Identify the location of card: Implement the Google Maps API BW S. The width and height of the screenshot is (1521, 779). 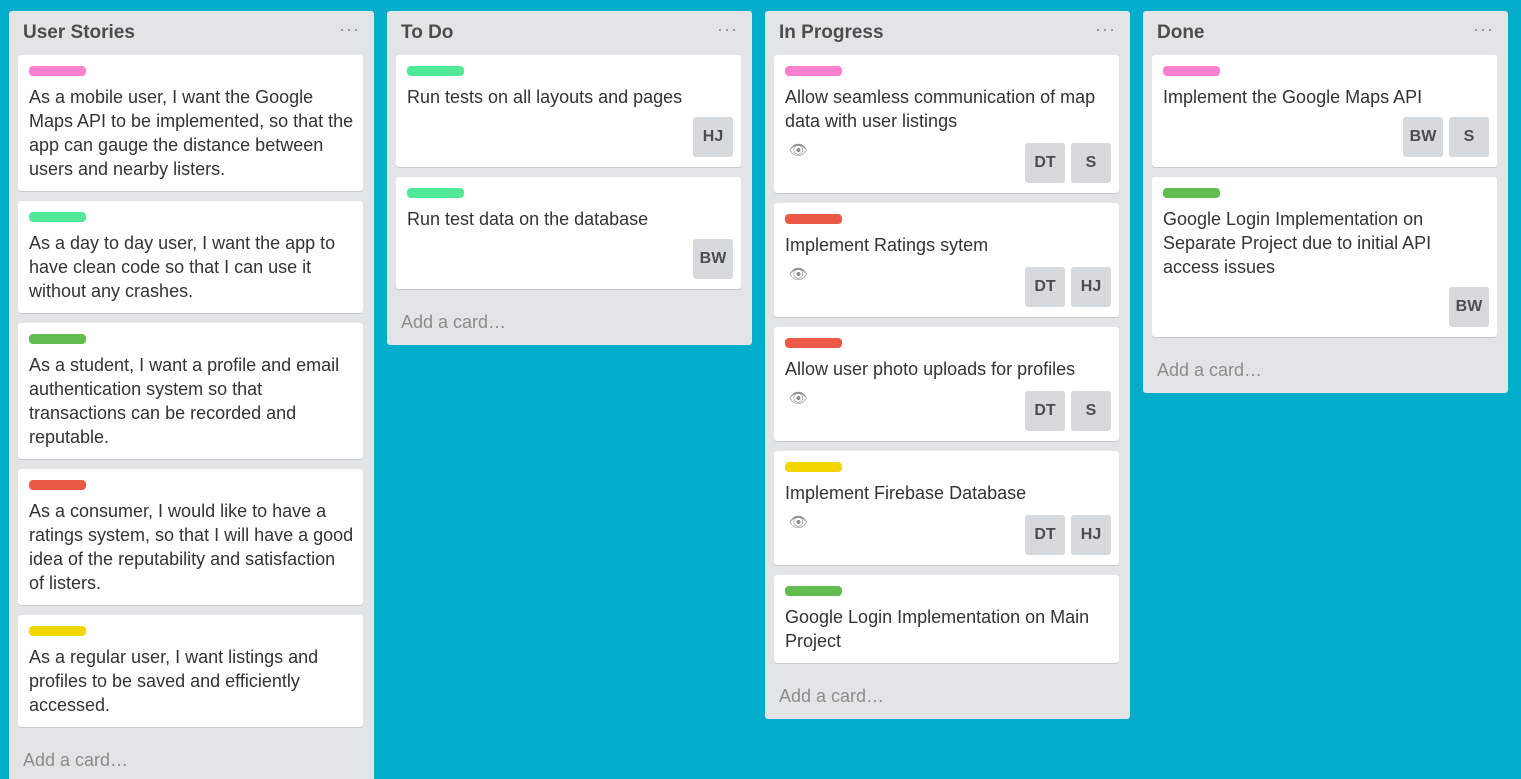
(1324, 111).